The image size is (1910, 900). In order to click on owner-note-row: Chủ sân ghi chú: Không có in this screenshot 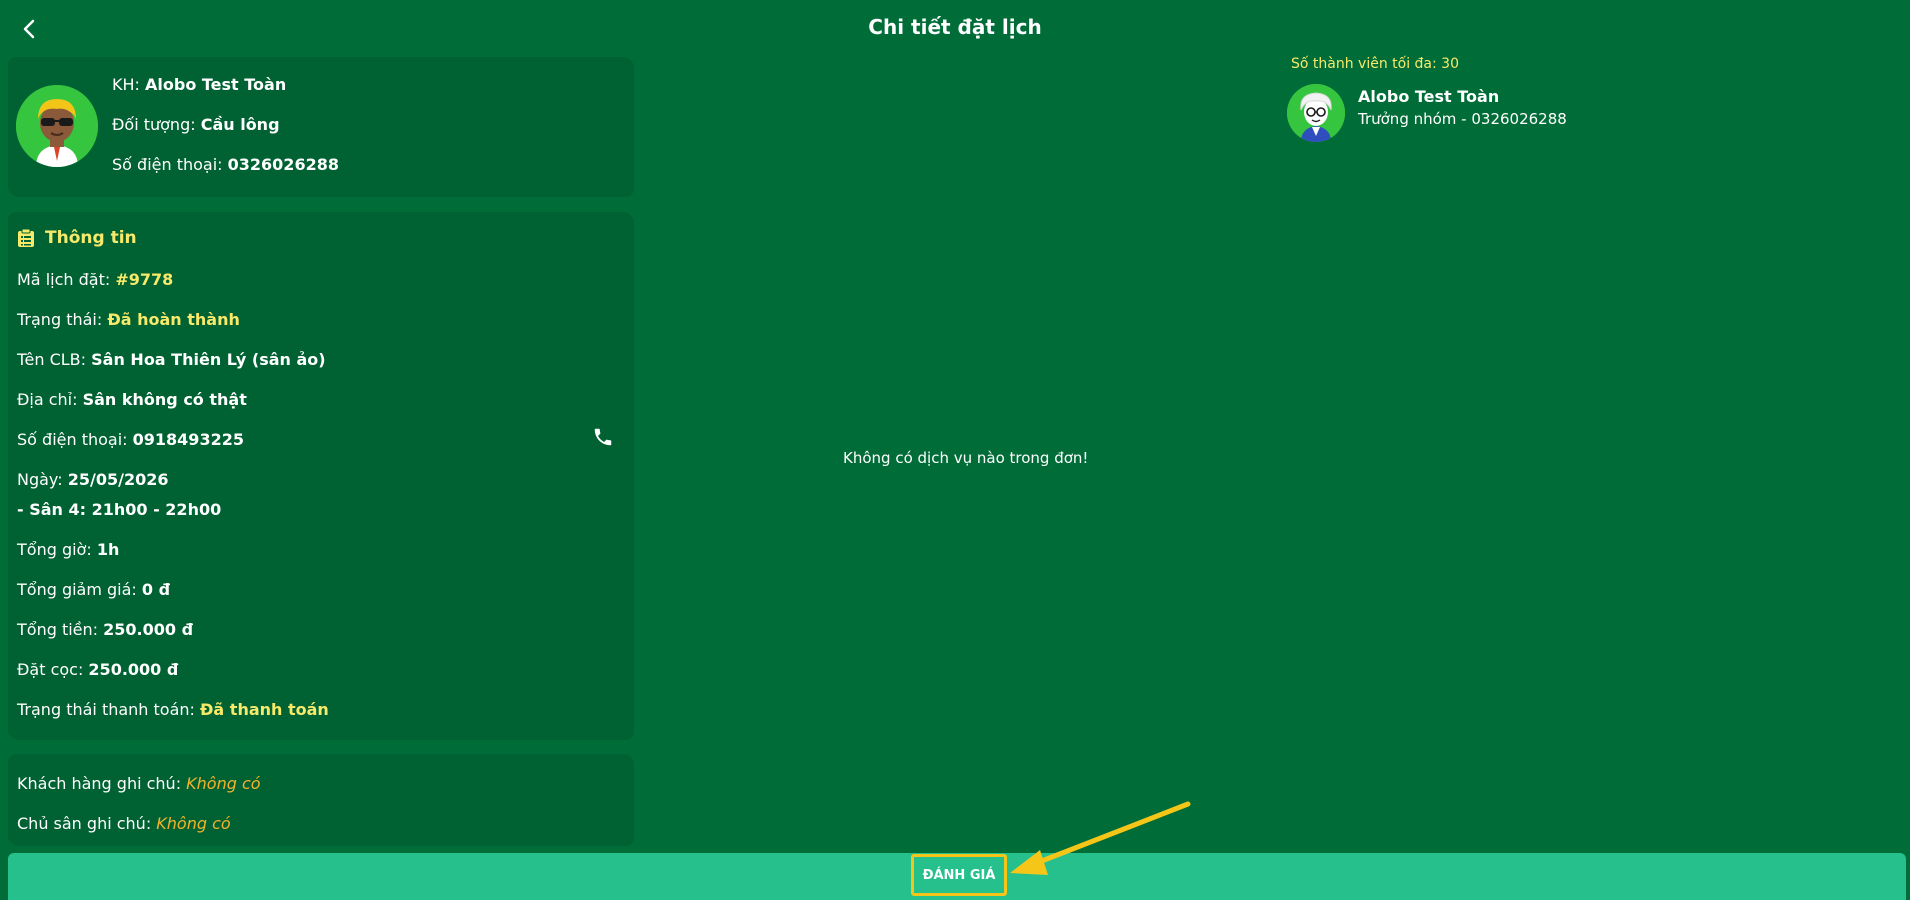, I will do `click(124, 823)`.